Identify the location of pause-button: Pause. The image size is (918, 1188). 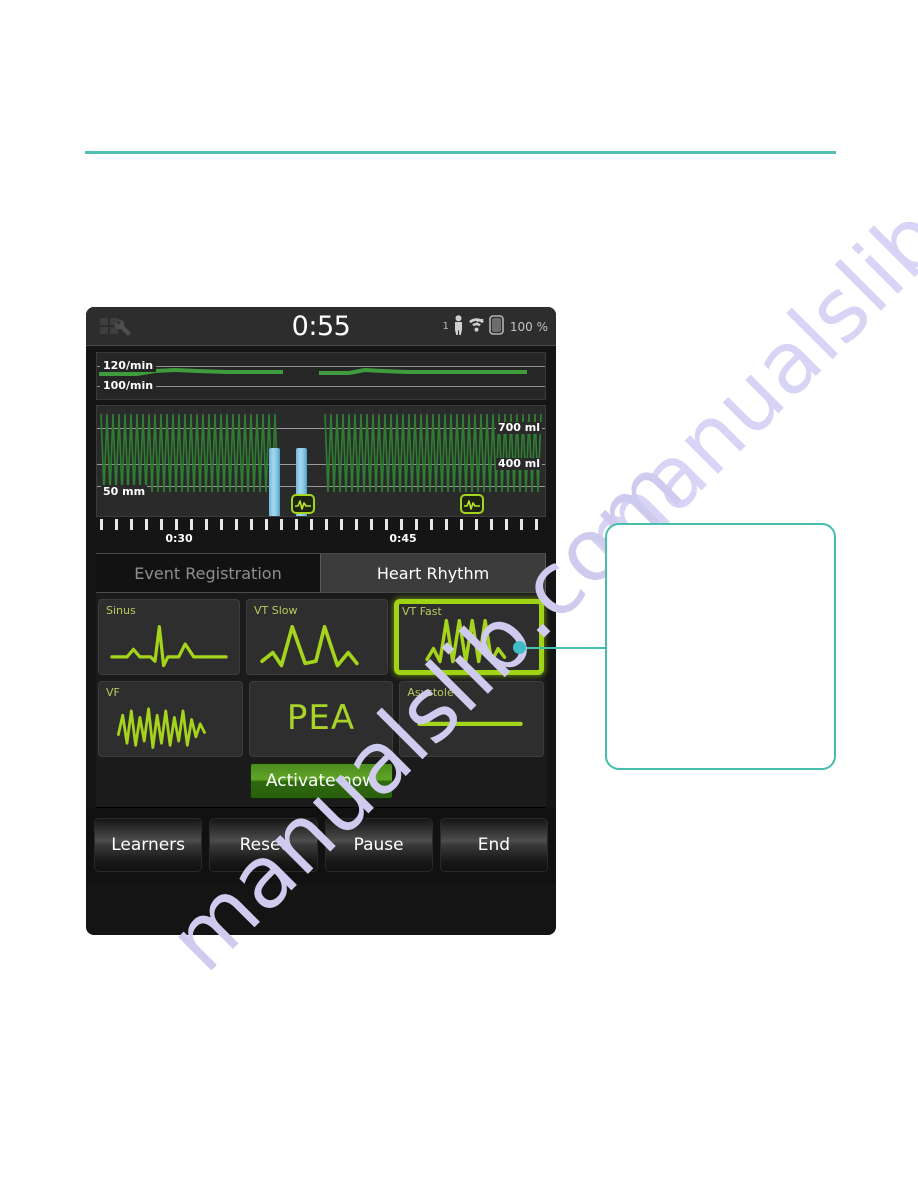
(378, 845).